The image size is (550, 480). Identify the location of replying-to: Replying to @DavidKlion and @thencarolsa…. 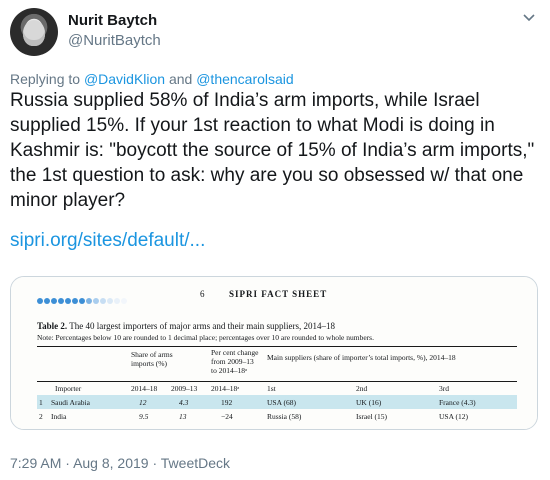
(152, 79).